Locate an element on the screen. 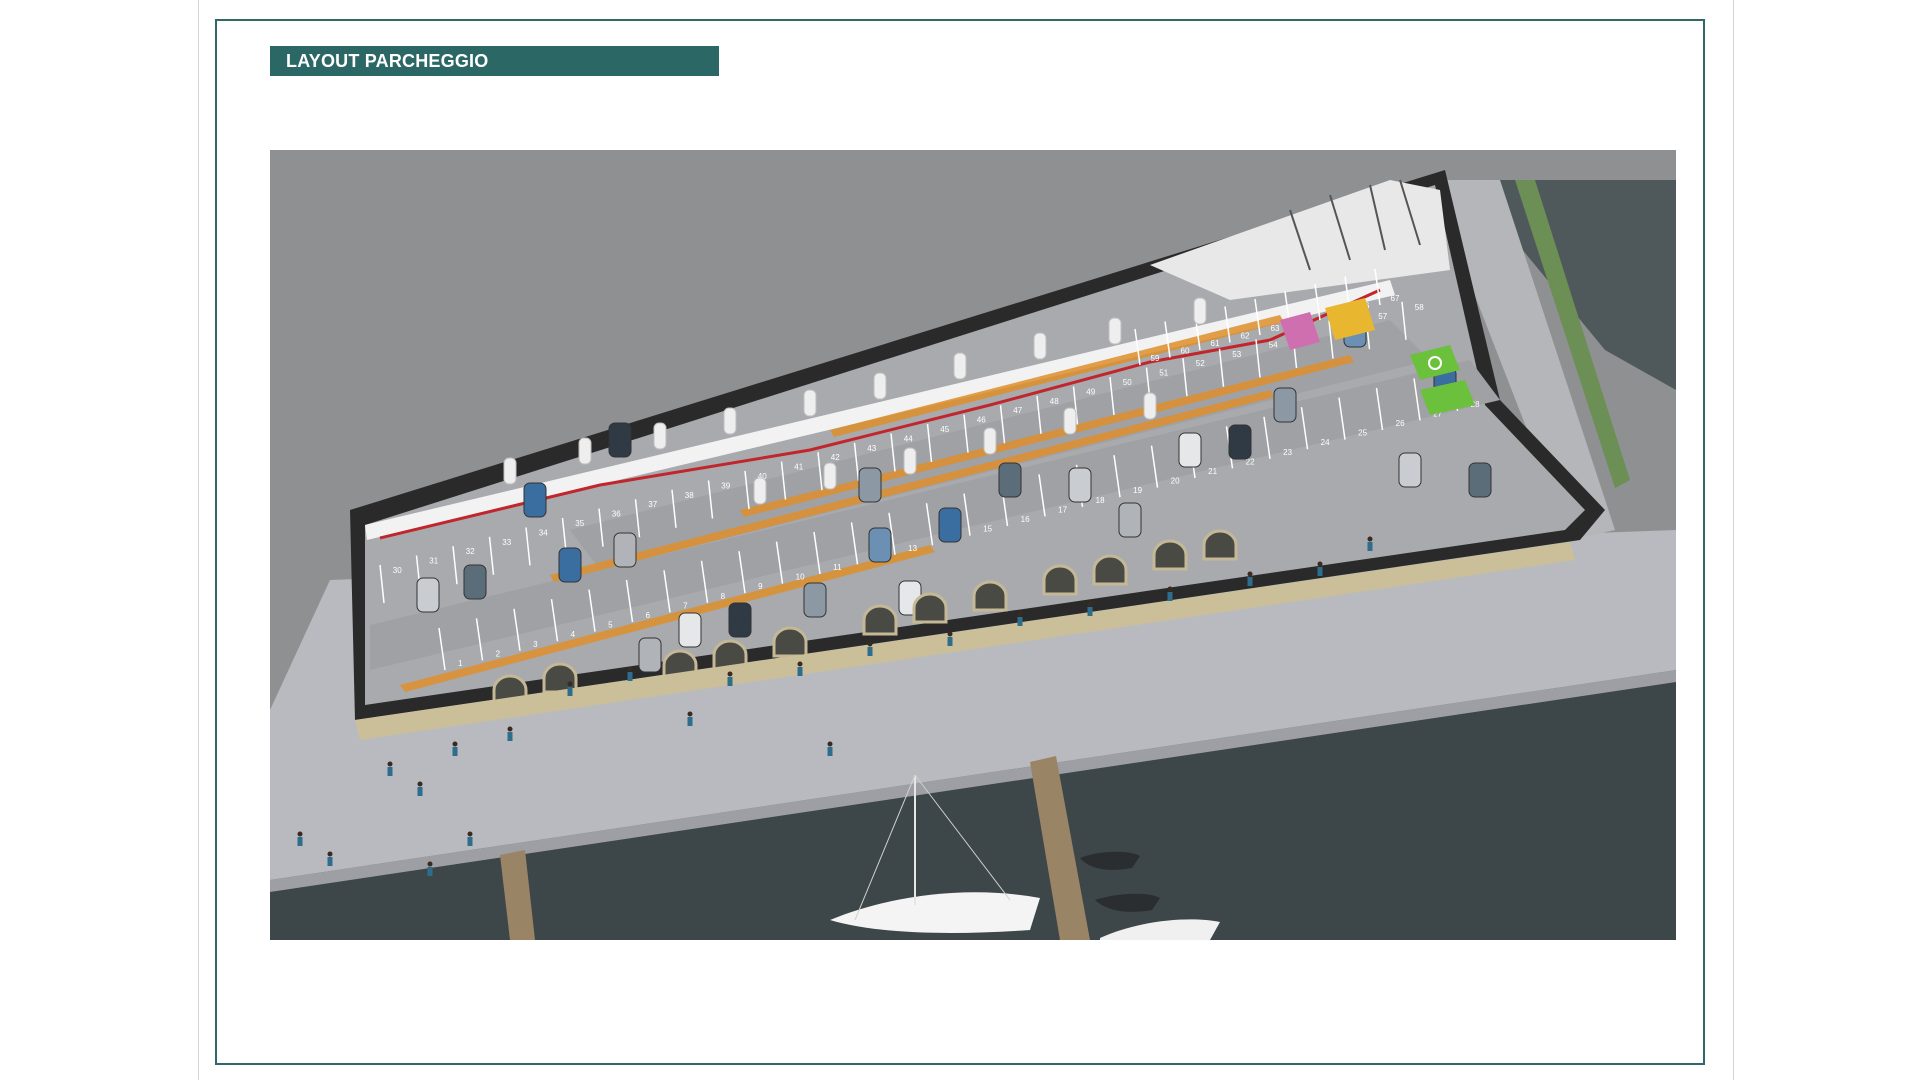 This screenshot has height=1080, width=1920. stall-number: 51 is located at coordinates (1163, 373).